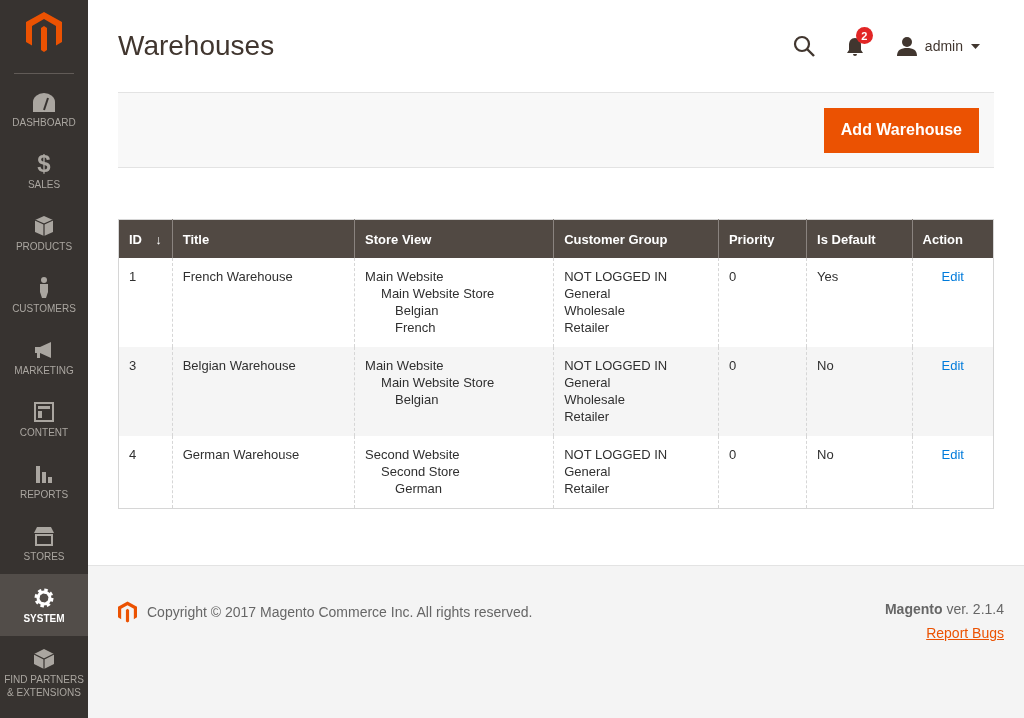 The height and width of the screenshot is (718, 1024). I want to click on layout-icon, so click(44, 411).